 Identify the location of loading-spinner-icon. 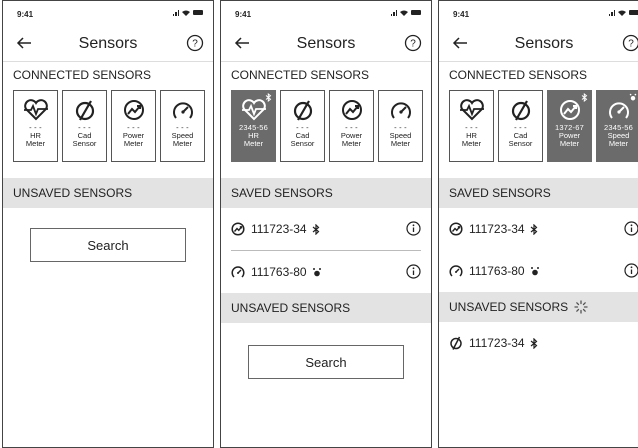
(581, 307).